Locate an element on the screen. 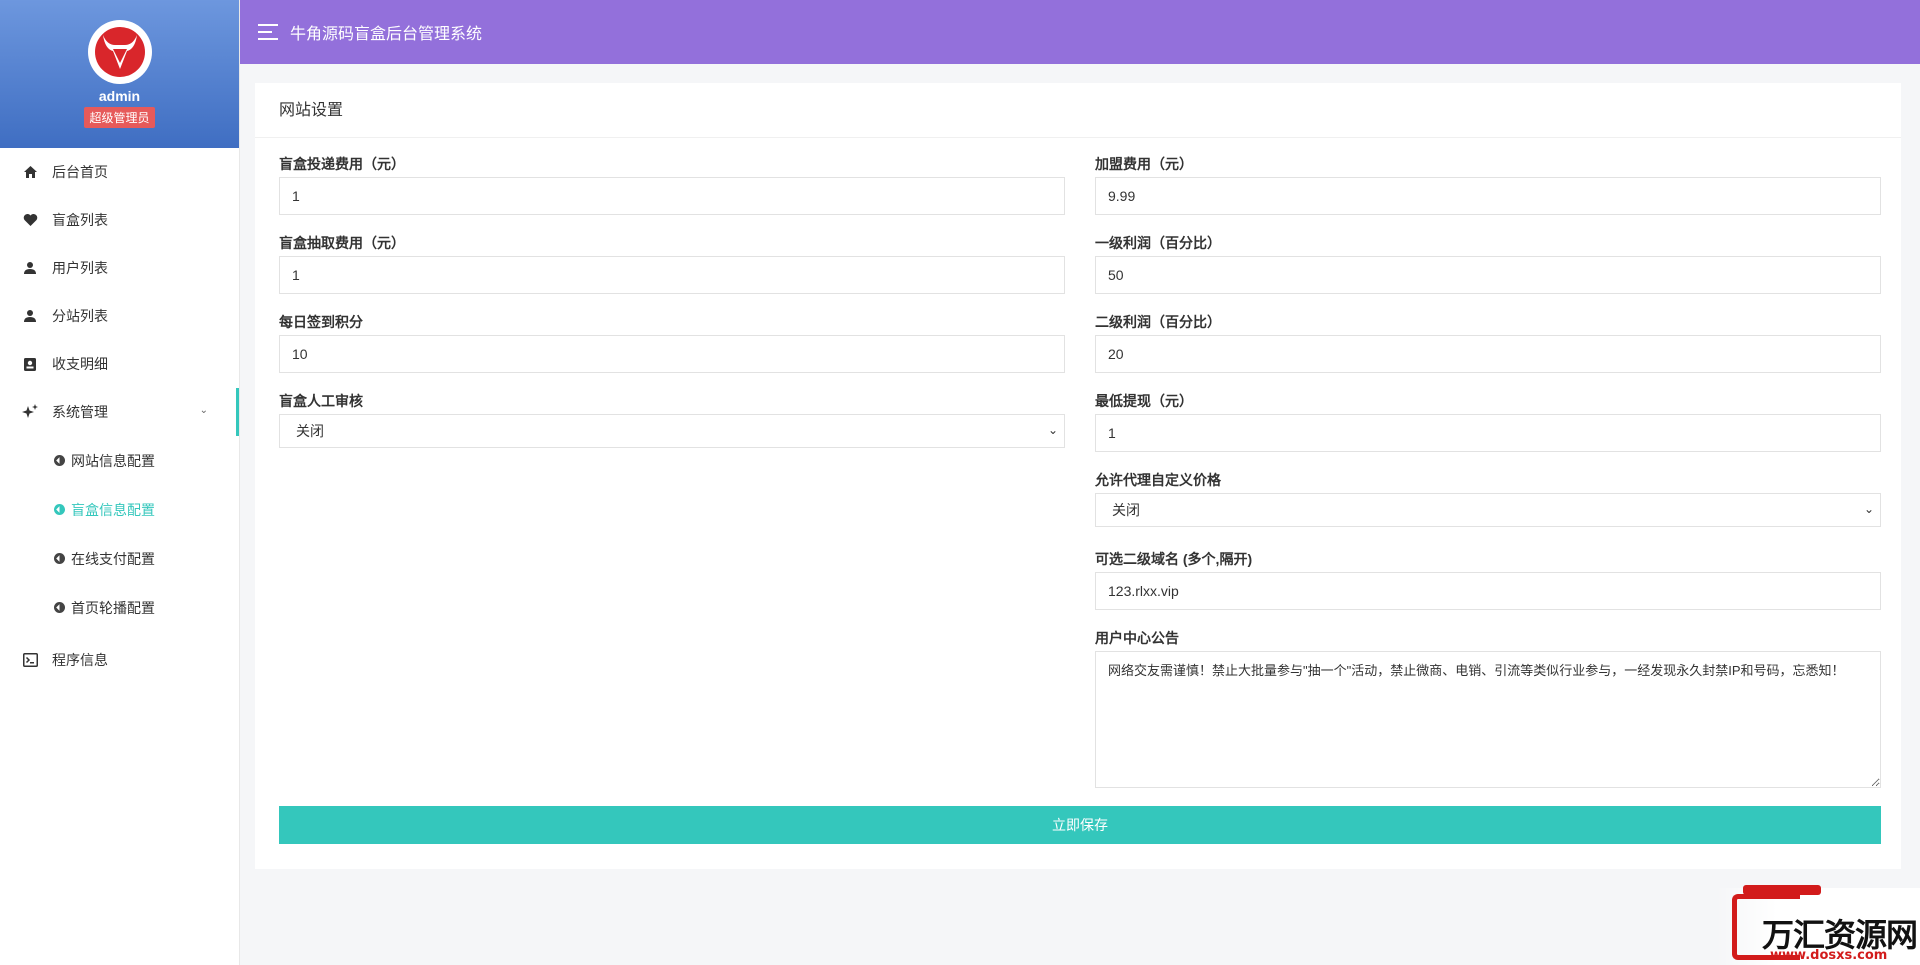  contact-card-icon is located at coordinates (30, 364).